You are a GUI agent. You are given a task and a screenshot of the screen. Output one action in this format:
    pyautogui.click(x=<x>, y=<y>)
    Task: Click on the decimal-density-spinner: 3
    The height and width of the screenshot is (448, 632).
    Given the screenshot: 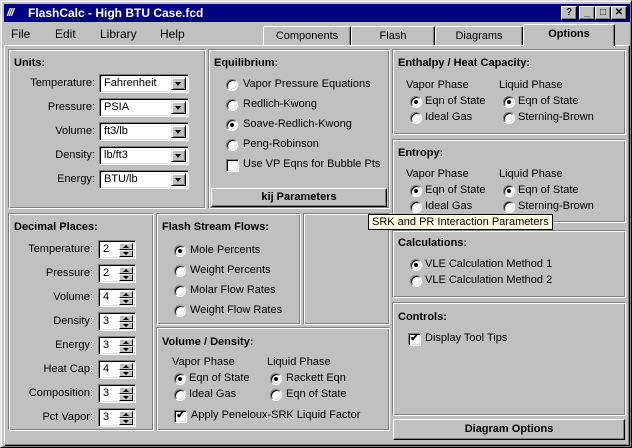 What is the action you would take?
    pyautogui.click(x=117, y=321)
    